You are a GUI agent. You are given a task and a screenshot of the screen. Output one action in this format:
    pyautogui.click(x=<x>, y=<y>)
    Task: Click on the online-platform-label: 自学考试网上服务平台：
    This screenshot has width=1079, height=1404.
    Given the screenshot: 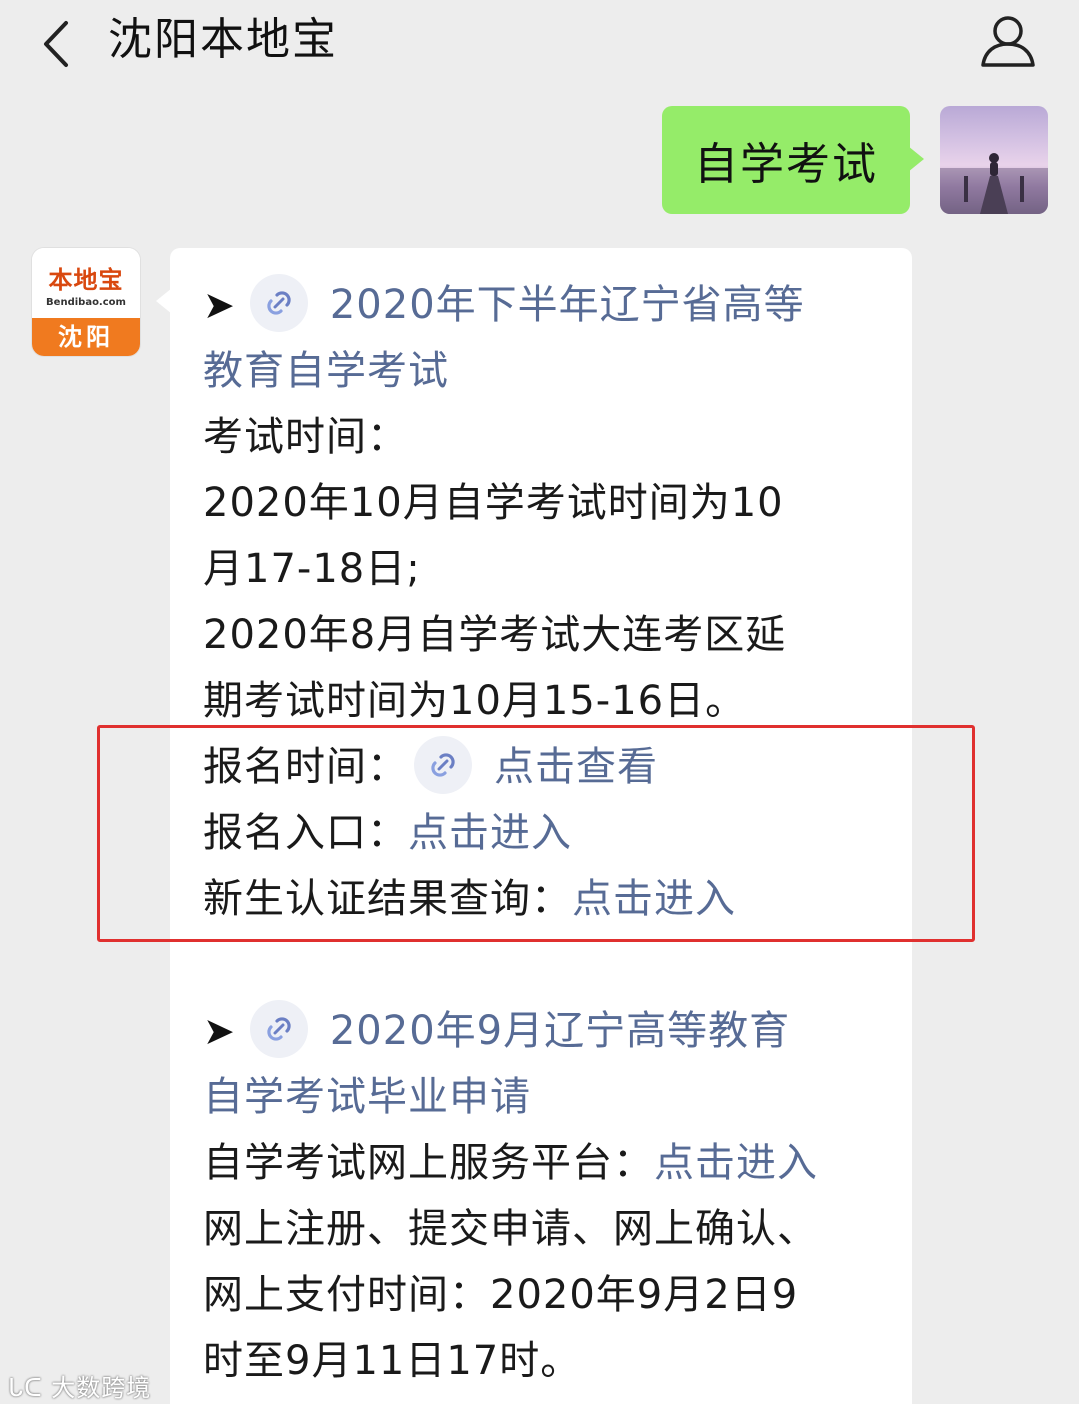 What is the action you would take?
    pyautogui.click(x=428, y=1163)
    